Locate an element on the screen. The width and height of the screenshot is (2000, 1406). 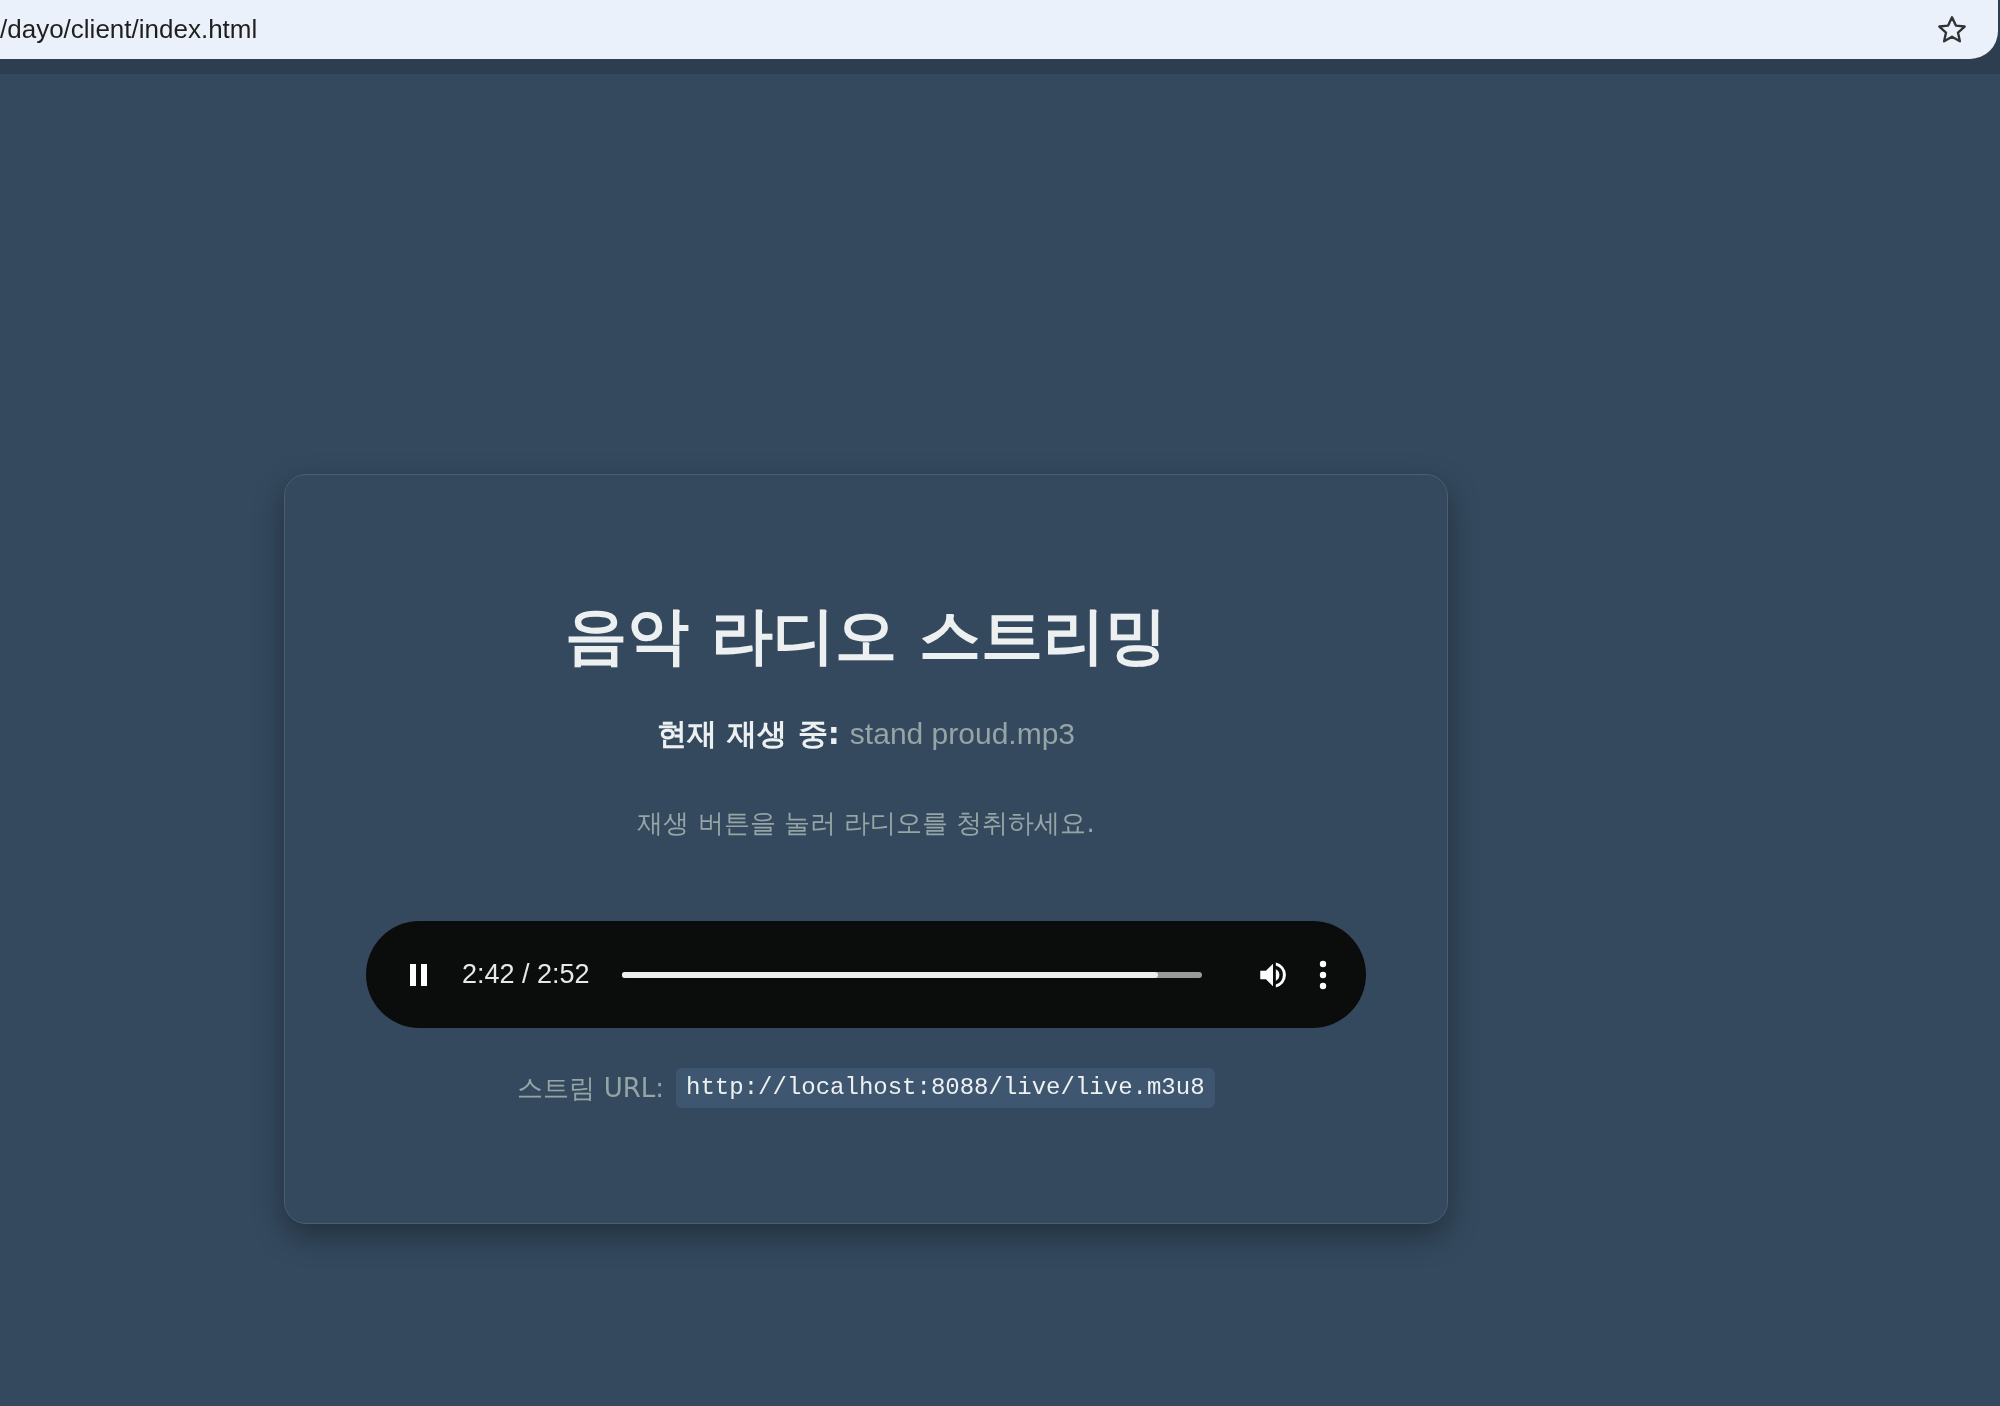
audio-player: 2:42 / 2:52 is located at coordinates (866, 974).